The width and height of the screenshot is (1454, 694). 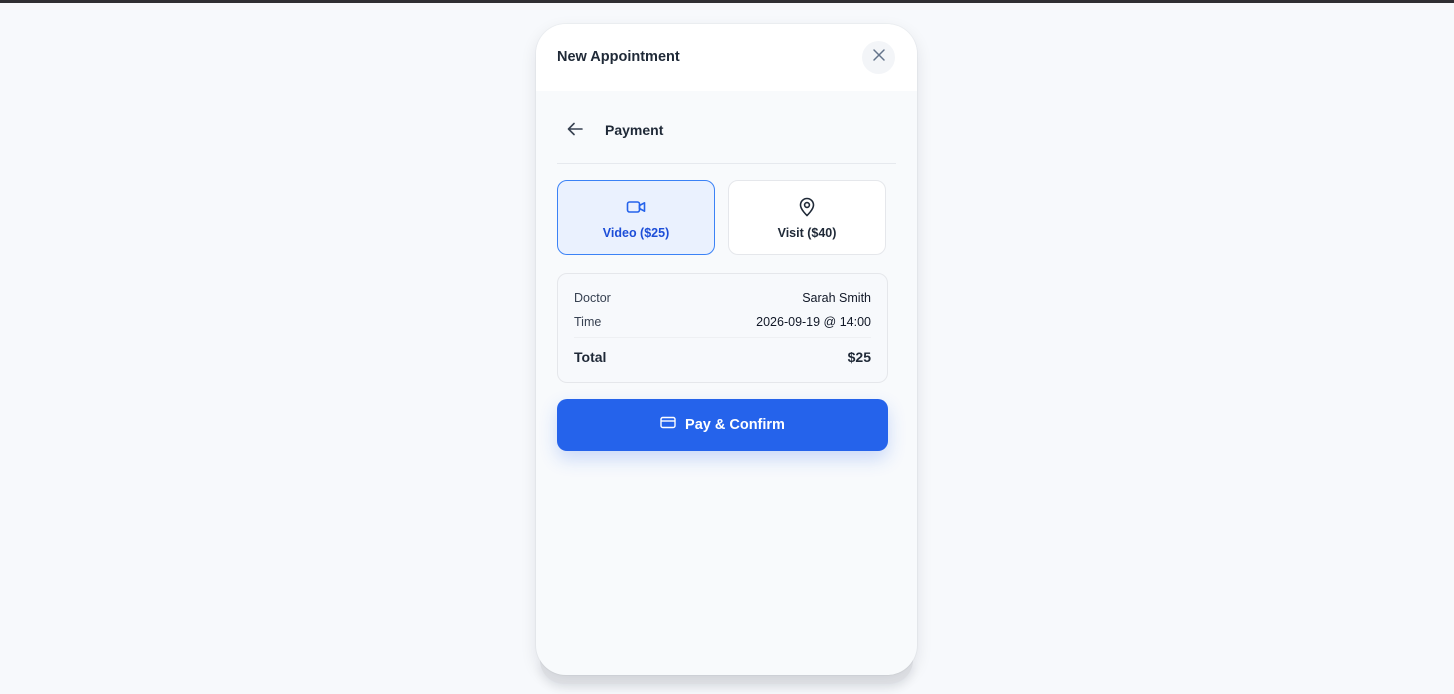 What do you see at coordinates (735, 425) in the screenshot?
I see `pay-confirm-label: Pay & Confirm` at bounding box center [735, 425].